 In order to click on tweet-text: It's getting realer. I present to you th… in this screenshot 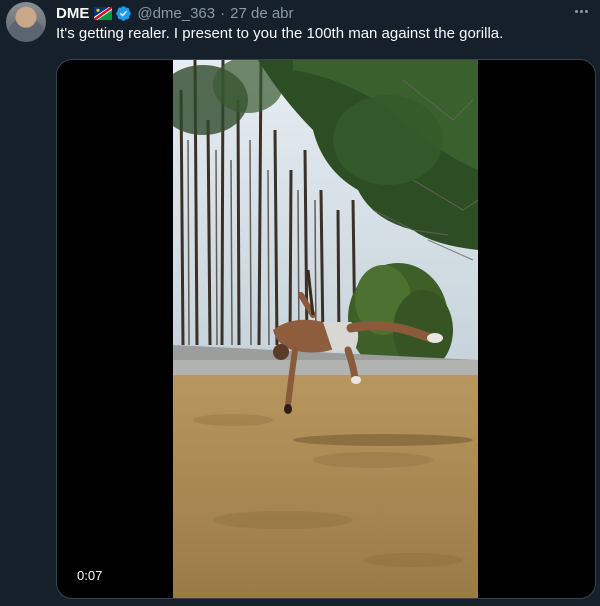, I will do `click(280, 33)`.